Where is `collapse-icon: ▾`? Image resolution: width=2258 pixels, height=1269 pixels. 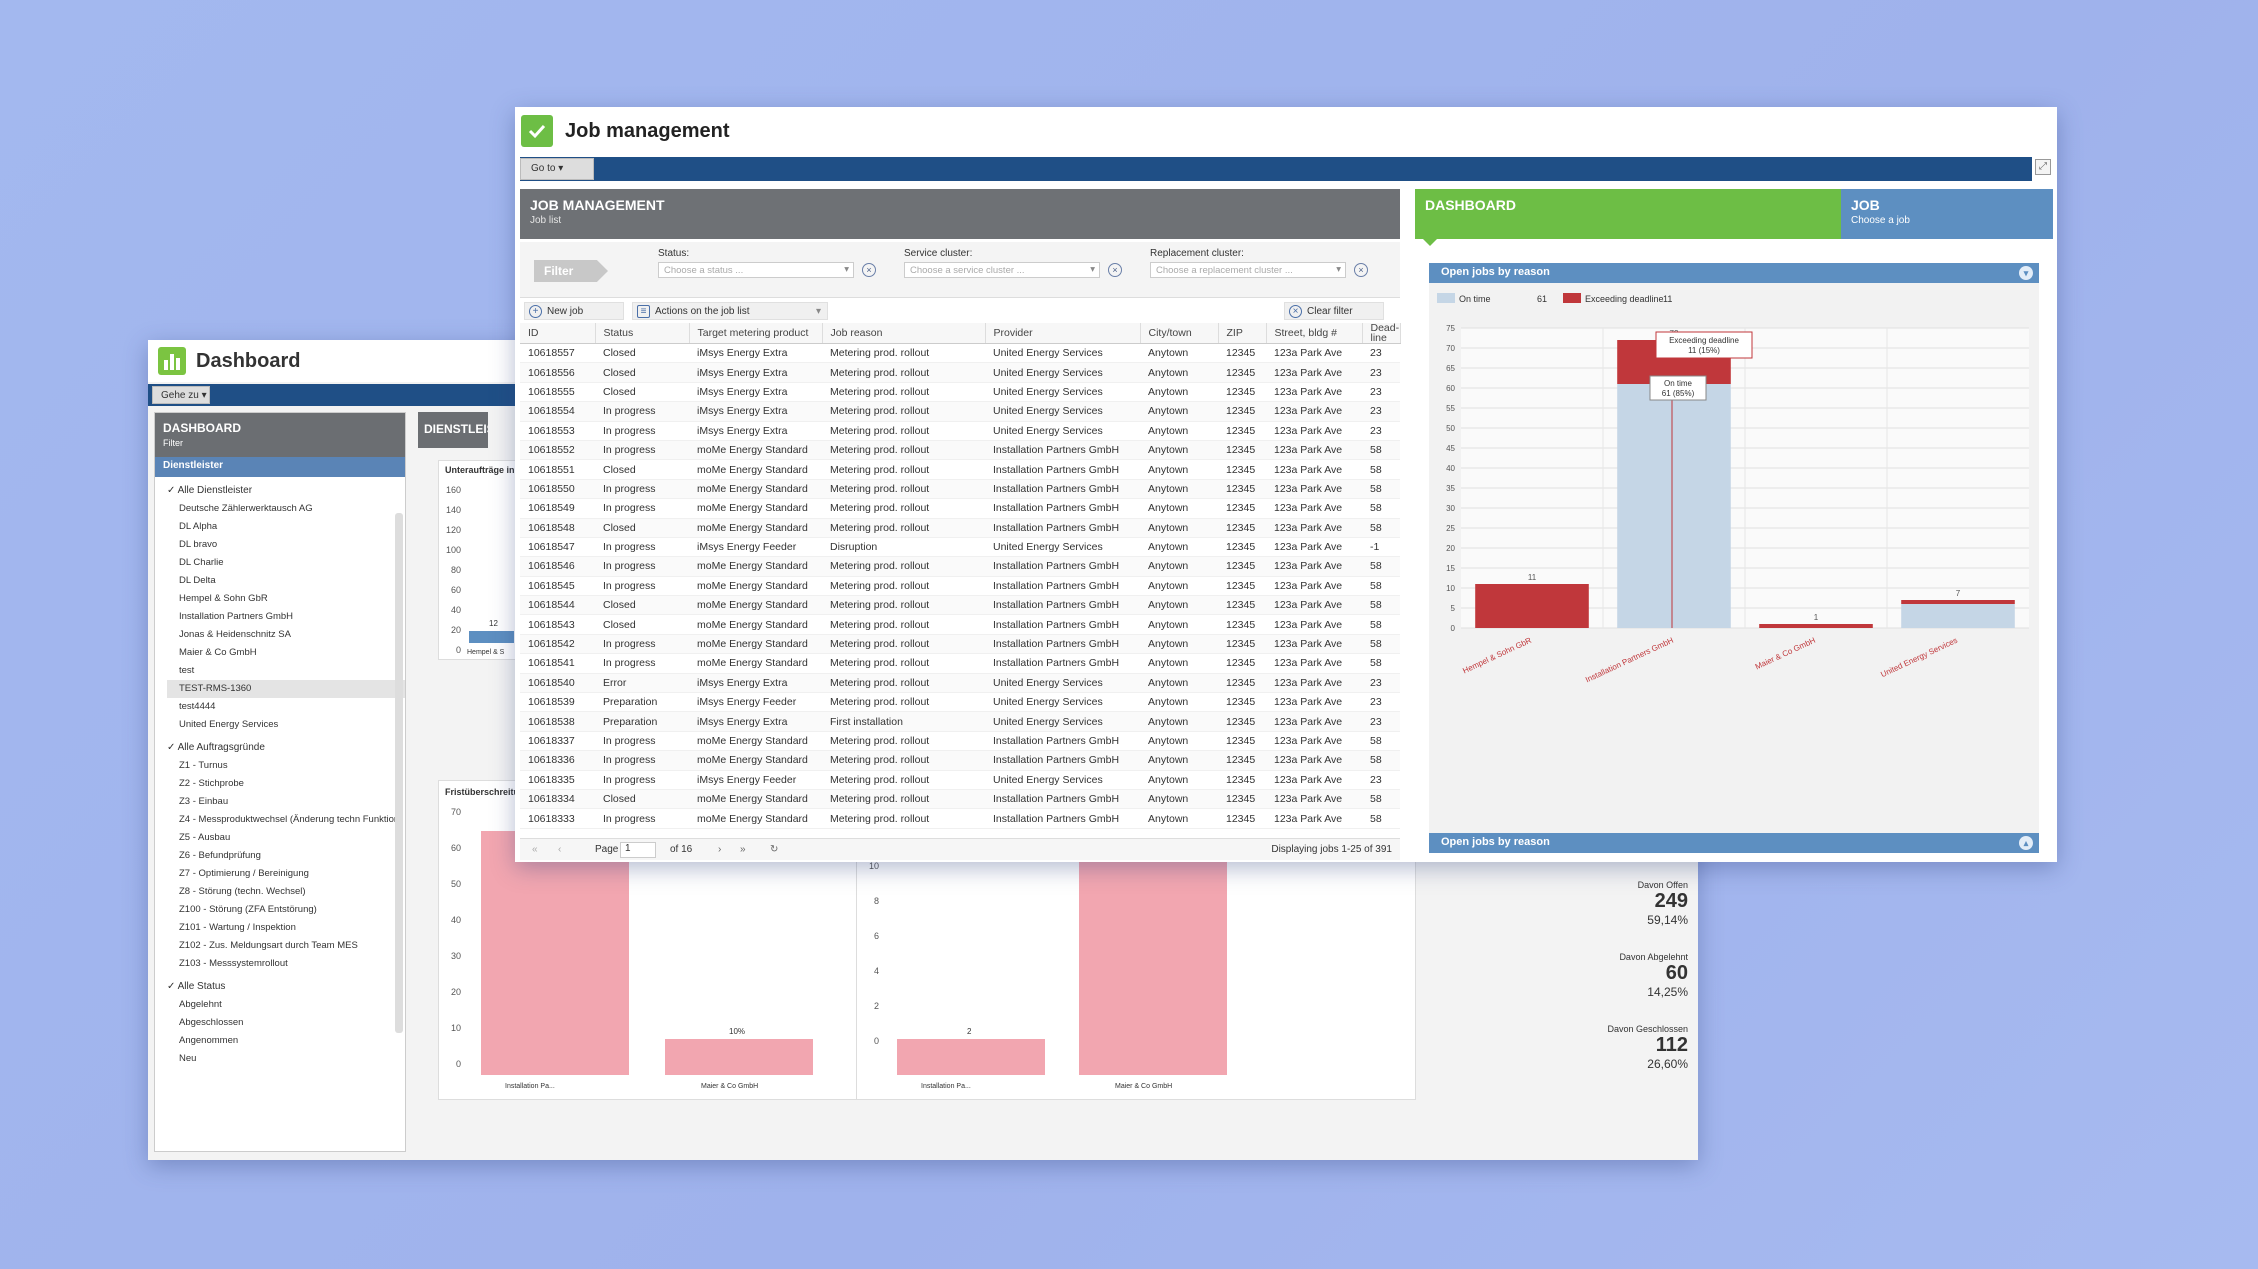
collapse-icon: ▾ is located at coordinates (2026, 273).